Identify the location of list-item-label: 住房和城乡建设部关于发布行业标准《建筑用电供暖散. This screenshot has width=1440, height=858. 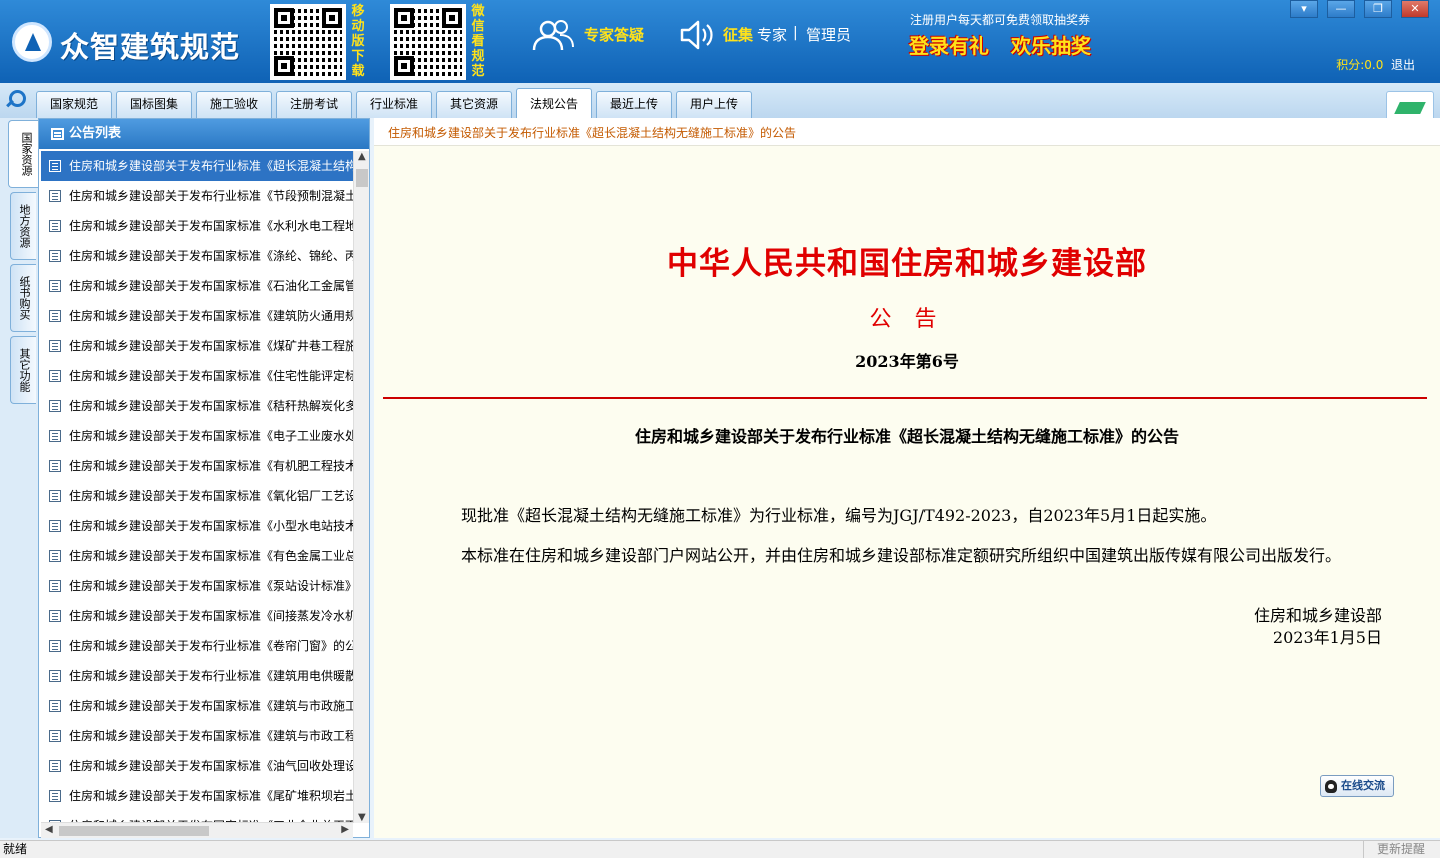
(211, 676).